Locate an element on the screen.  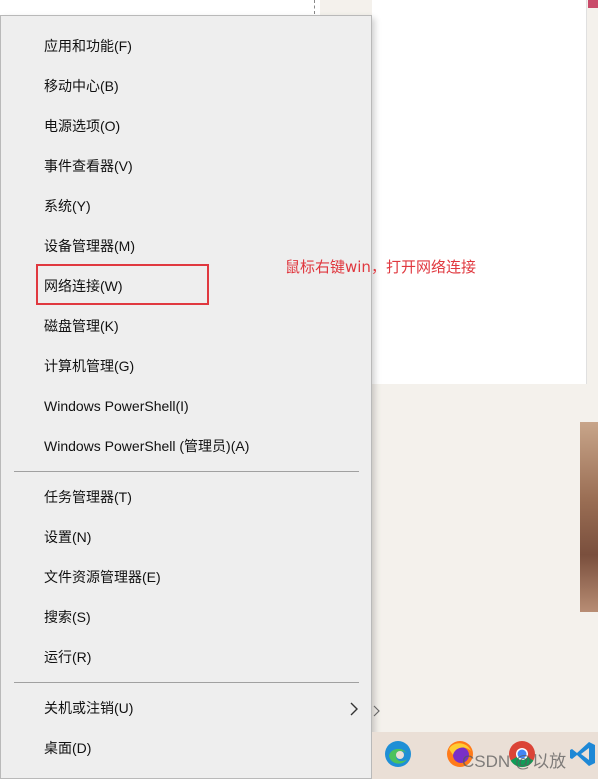
menu-item-powershell: Windows PowerShell(I) is located at coordinates (186, 406).